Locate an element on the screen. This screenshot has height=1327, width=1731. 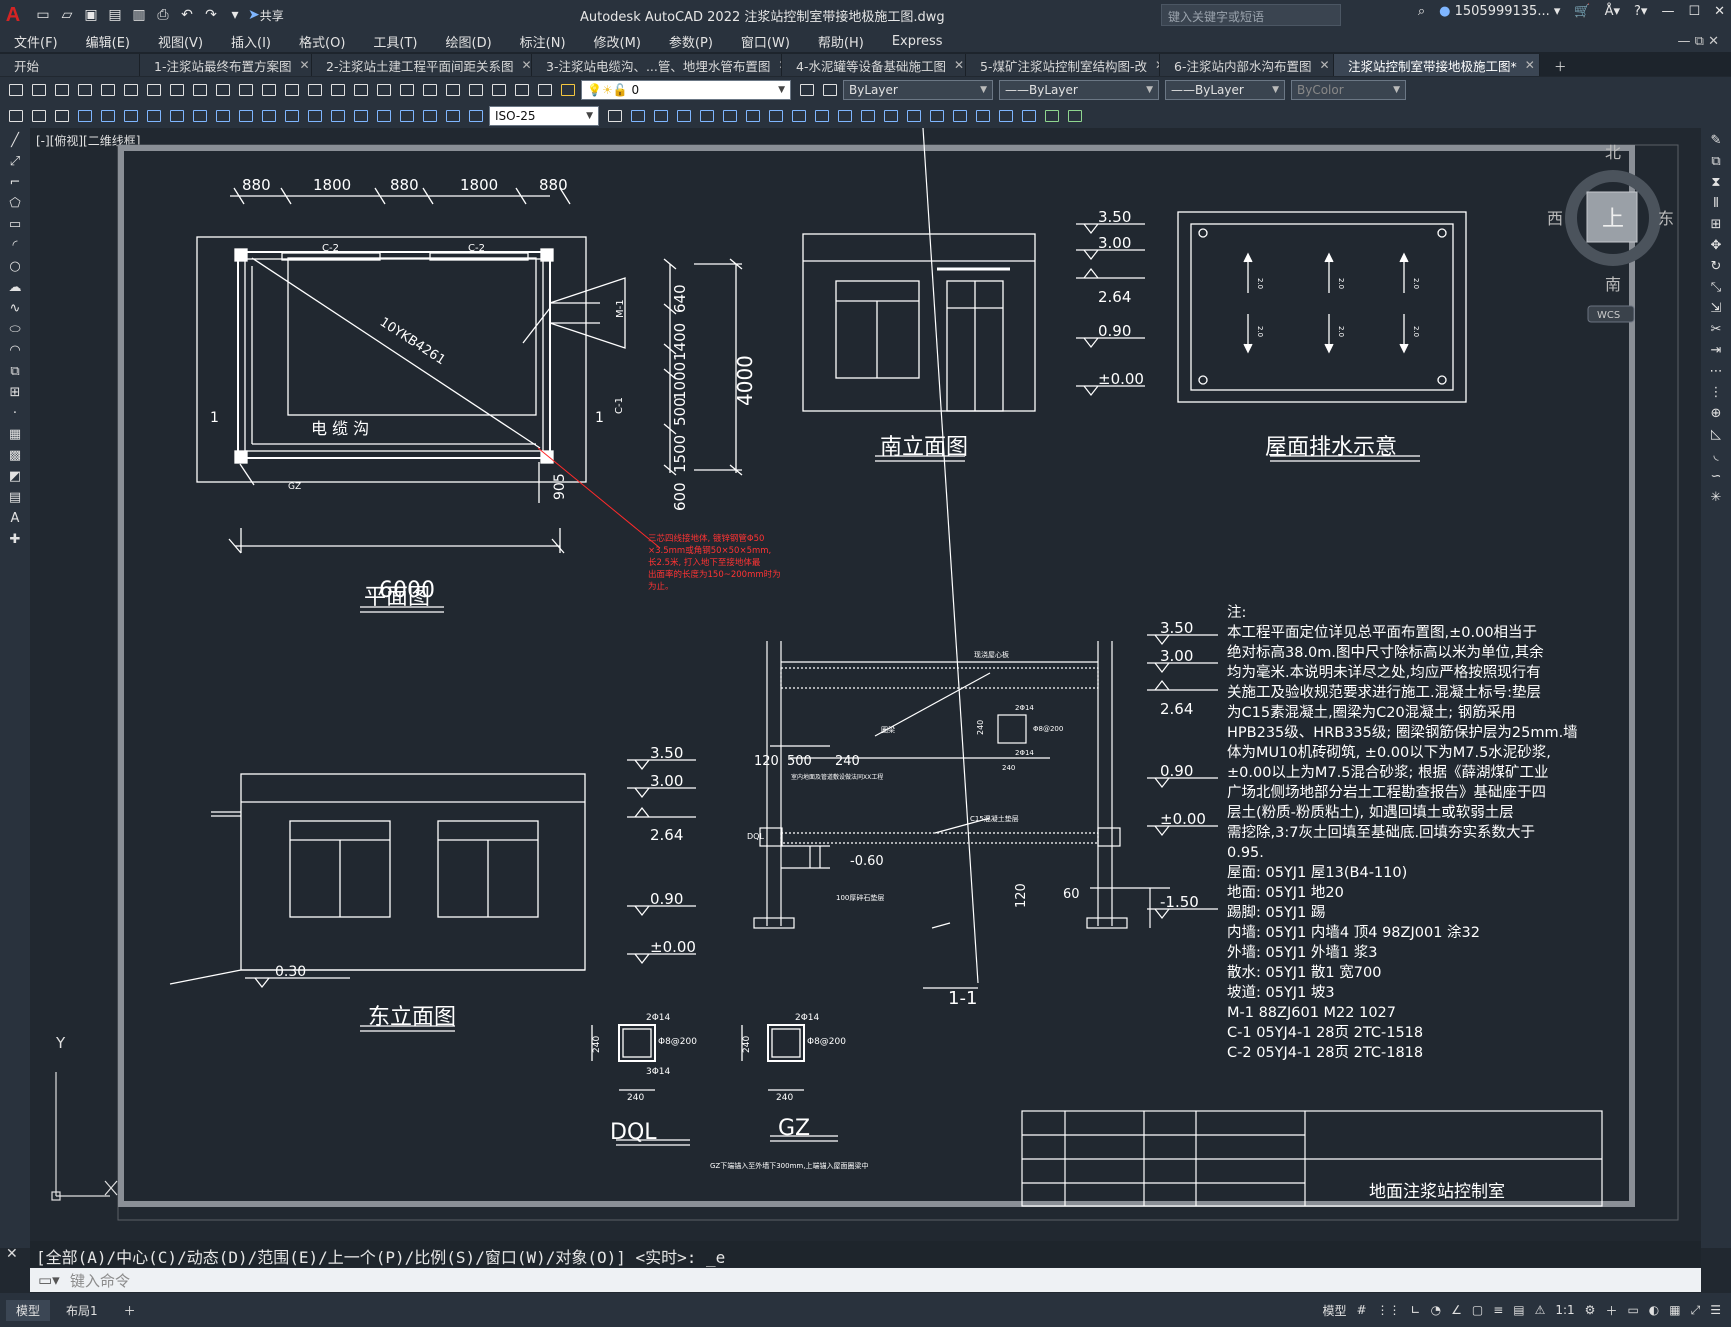
lineweight-select: —— ByLayer ▼ is located at coordinates (1225, 90).